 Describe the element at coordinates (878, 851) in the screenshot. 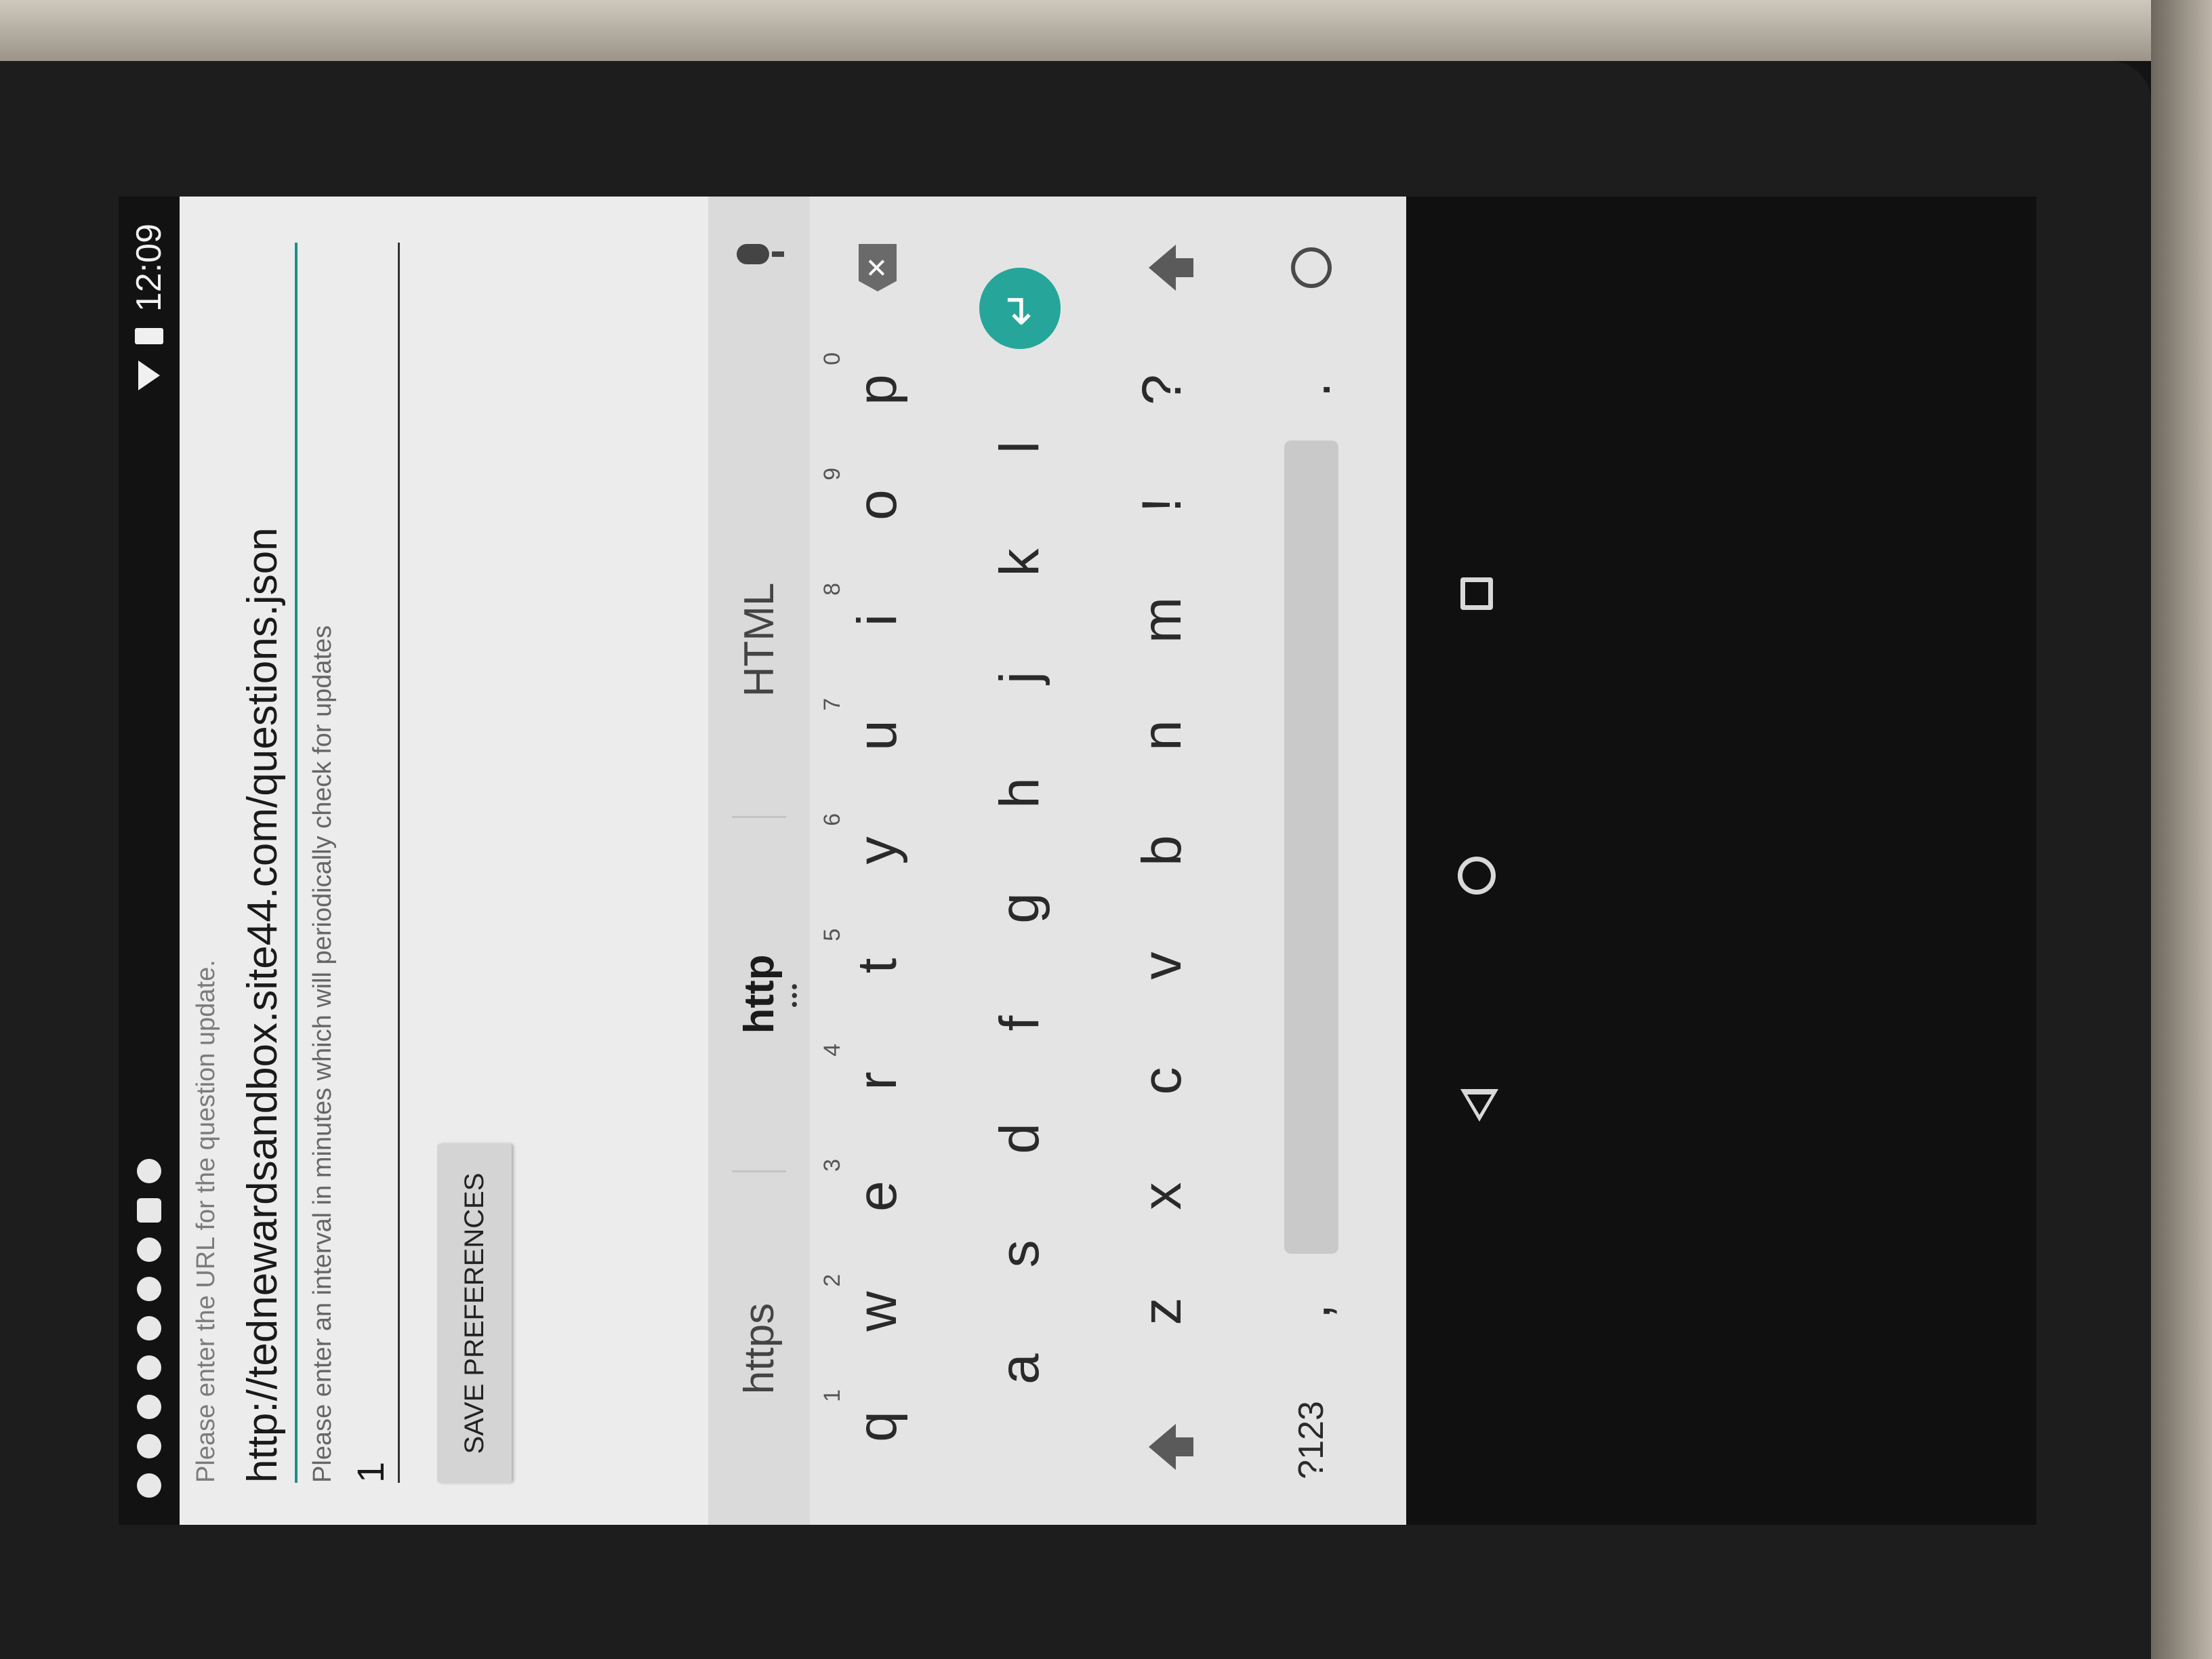

I see `key-y: y6` at that location.